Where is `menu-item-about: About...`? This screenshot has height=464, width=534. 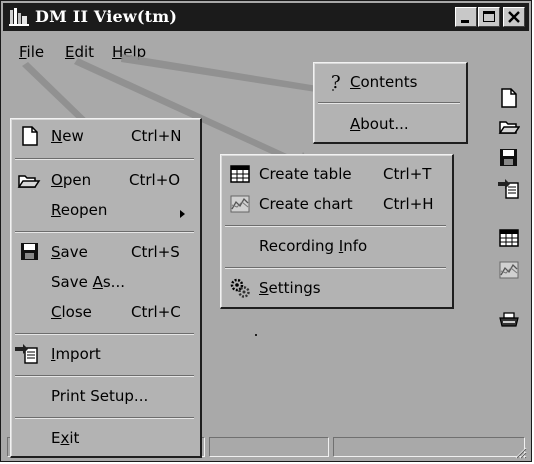
menu-item-about: About... is located at coordinates (390, 124).